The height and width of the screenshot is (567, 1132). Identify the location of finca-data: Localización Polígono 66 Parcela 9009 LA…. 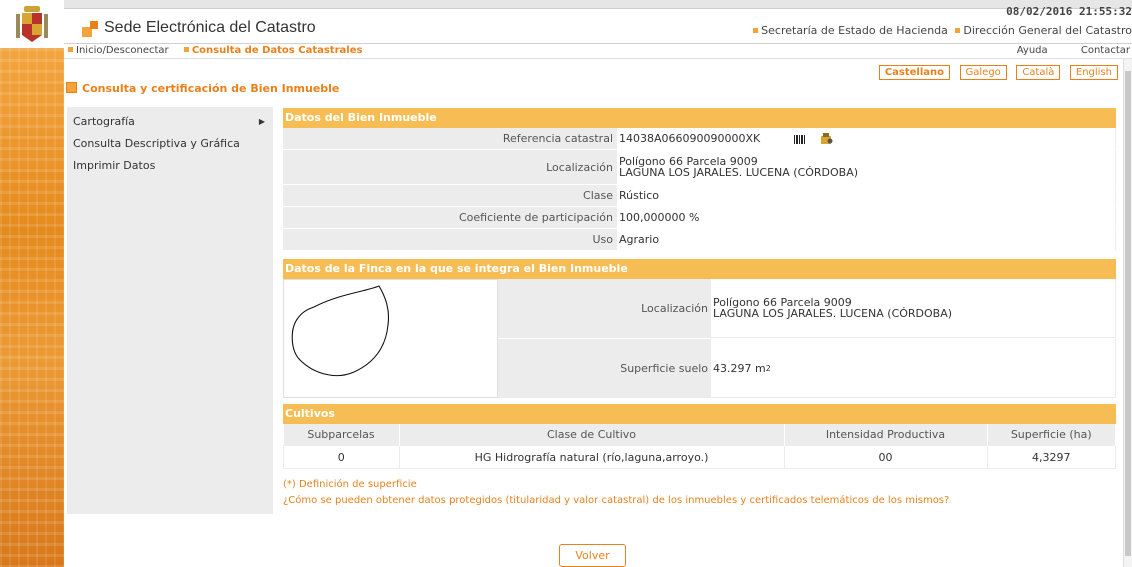
(807, 339).